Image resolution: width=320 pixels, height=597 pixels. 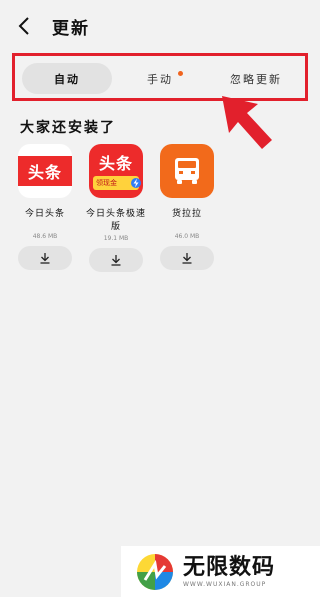 What do you see at coordinates (45, 207) in the screenshot?
I see `app-card-toutiao: 头条 今日头条 48.6 MB` at bounding box center [45, 207].